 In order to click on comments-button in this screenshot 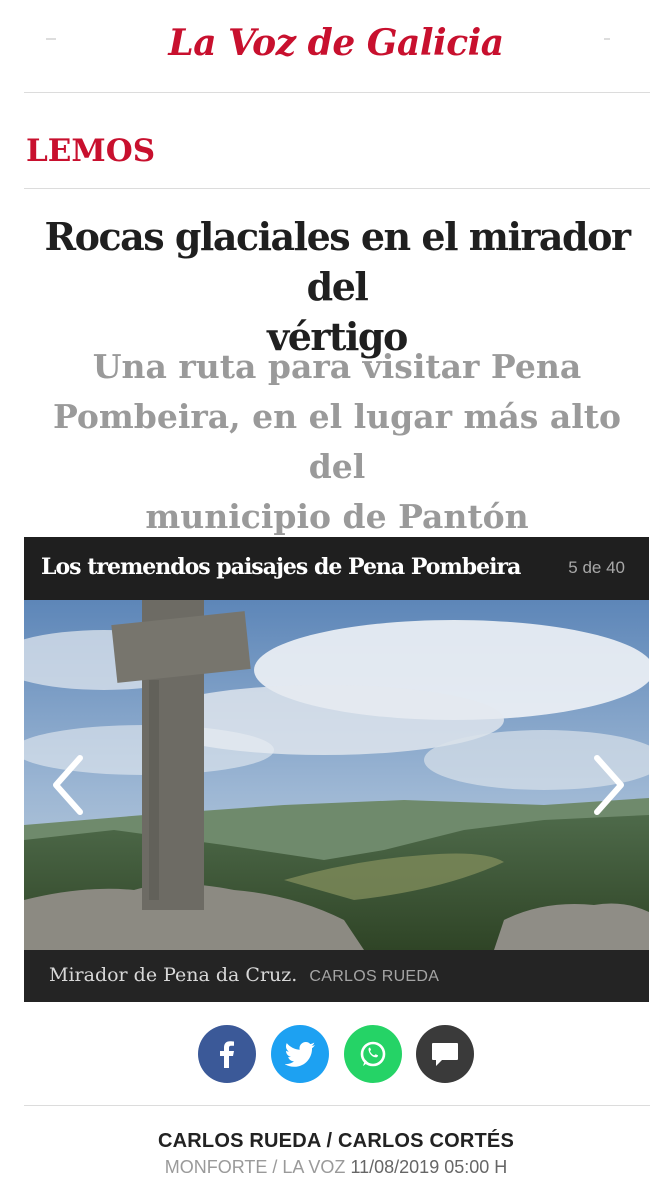, I will do `click(445, 1054)`.